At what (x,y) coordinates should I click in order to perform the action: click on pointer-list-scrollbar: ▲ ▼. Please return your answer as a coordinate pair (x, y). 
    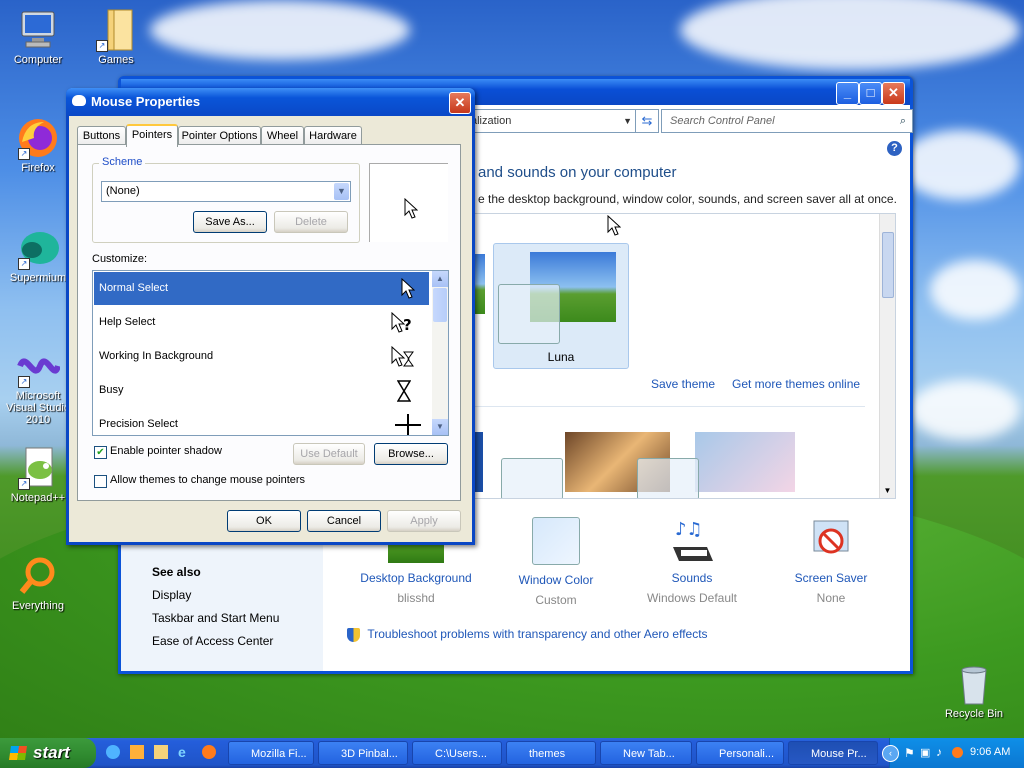
    Looking at the image, I should click on (440, 353).